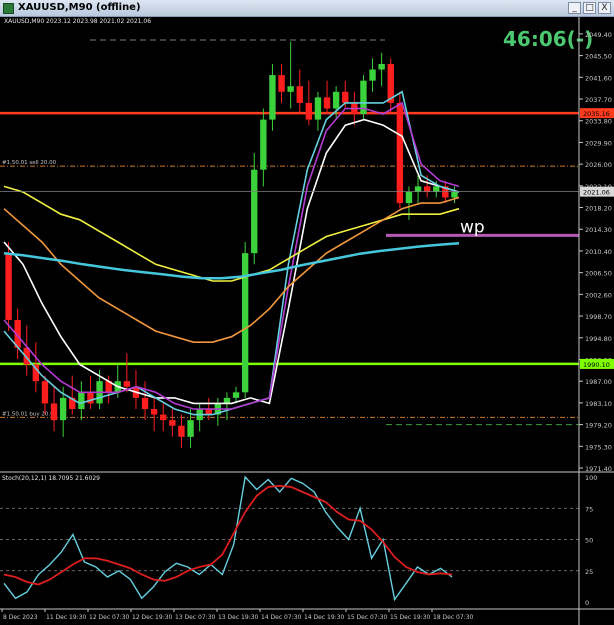 The width and height of the screenshot is (614, 625). What do you see at coordinates (51, 478) in the screenshot?
I see `stoch-title: Stoch(20,12,1) 18.7095 21.6029` at bounding box center [51, 478].